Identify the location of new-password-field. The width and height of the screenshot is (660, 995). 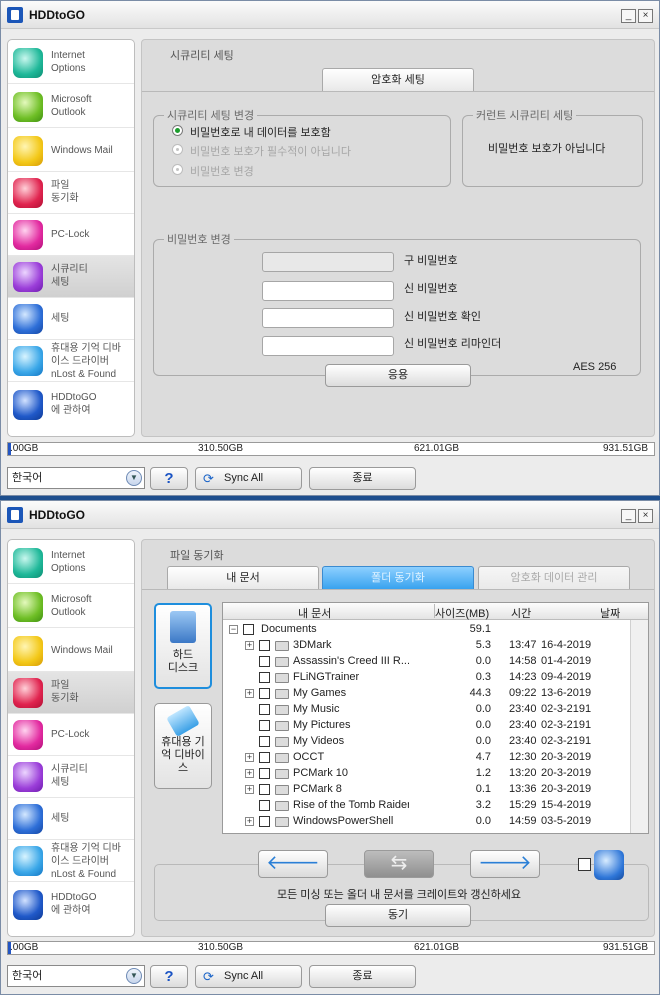
(328, 291).